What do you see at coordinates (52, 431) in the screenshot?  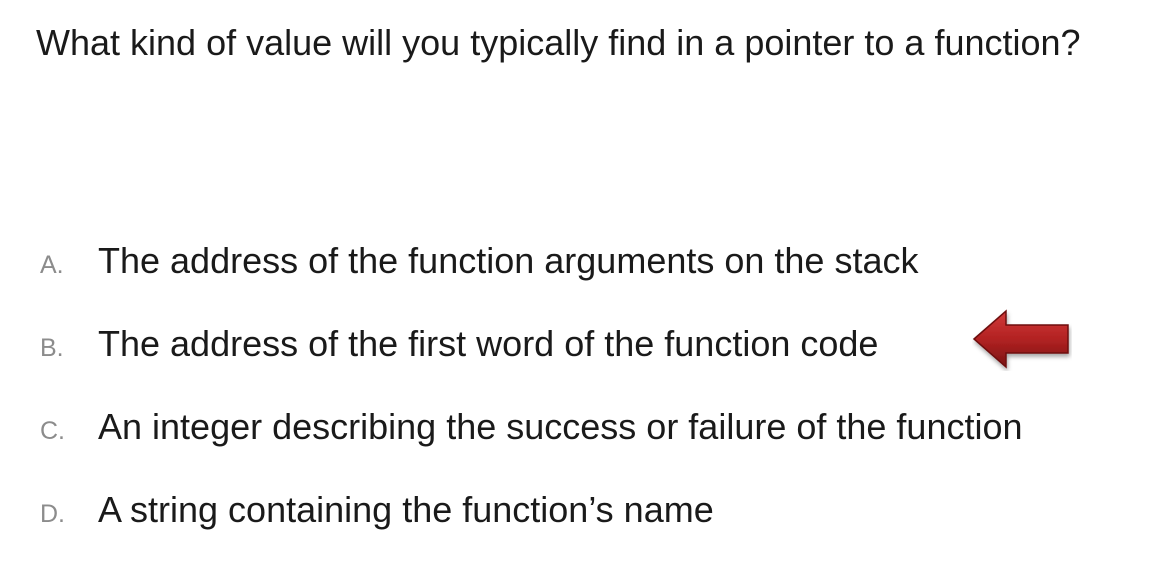 I see `option-letter: C.` at bounding box center [52, 431].